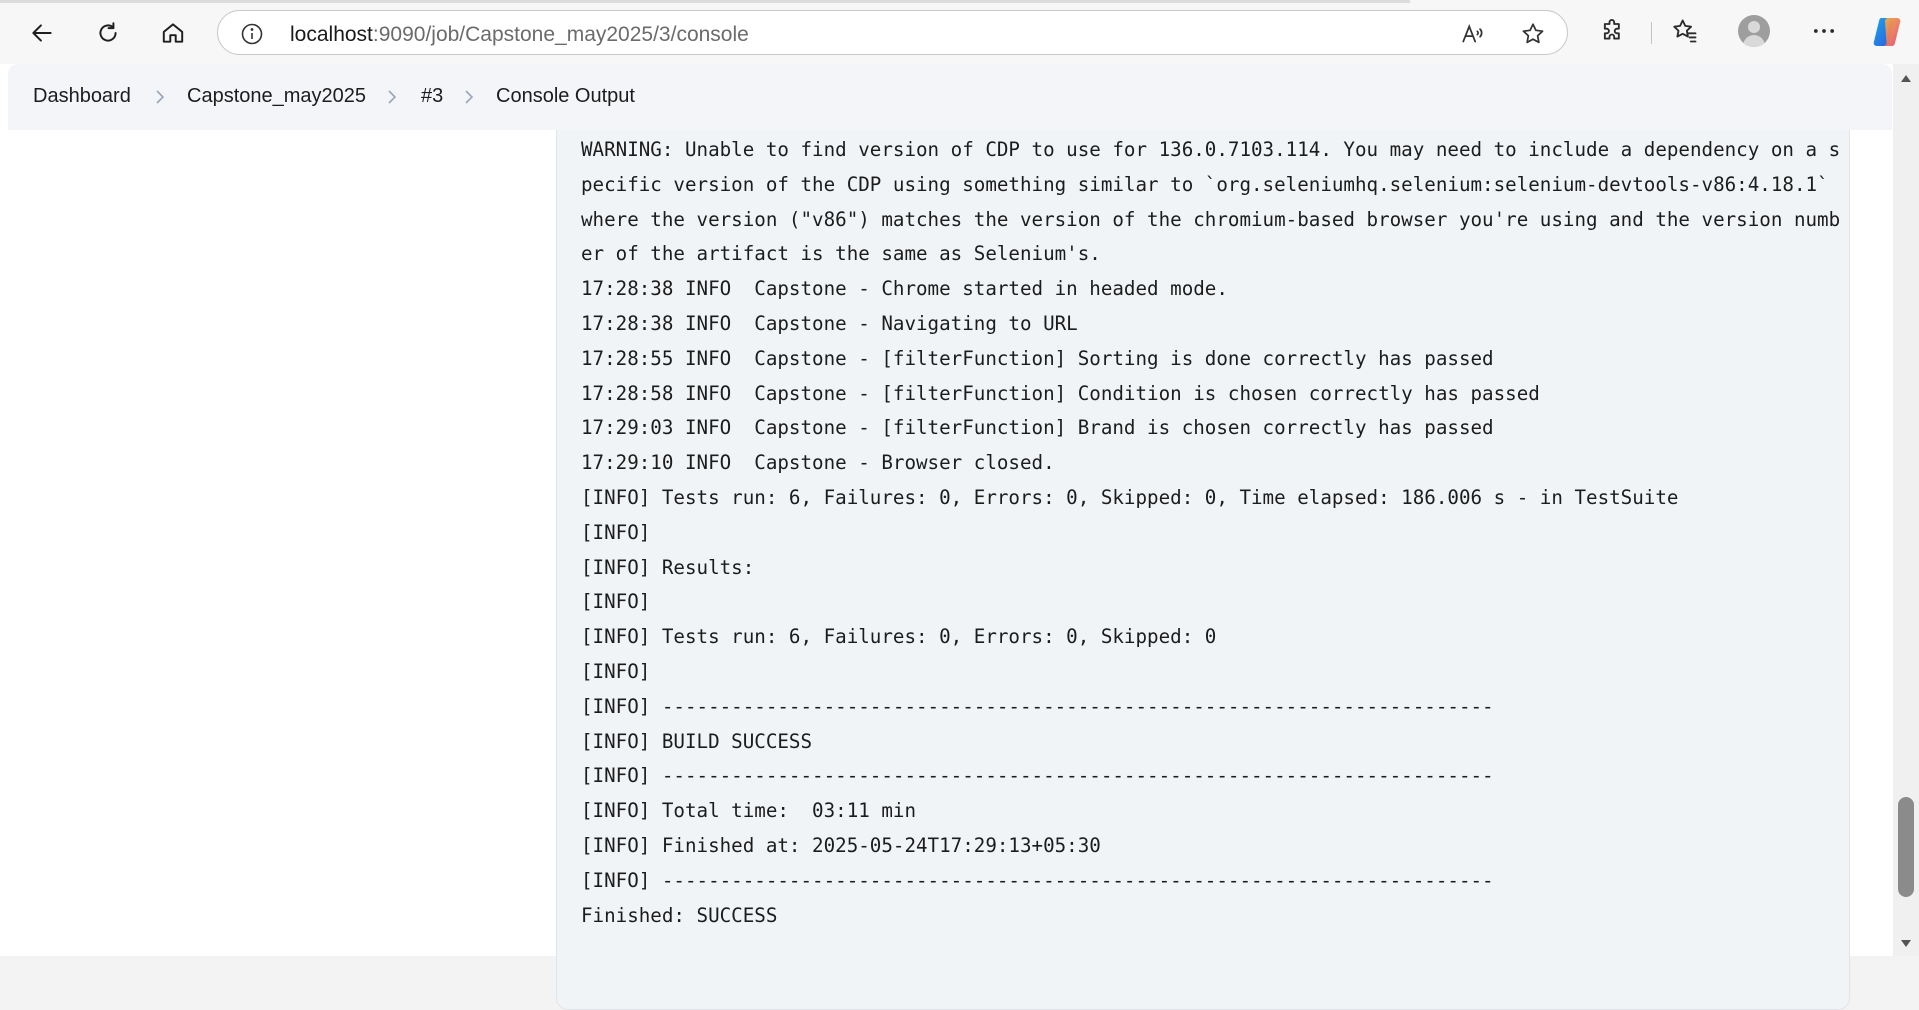 The image size is (1919, 1010). I want to click on toolbar-divider, so click(1651, 33).